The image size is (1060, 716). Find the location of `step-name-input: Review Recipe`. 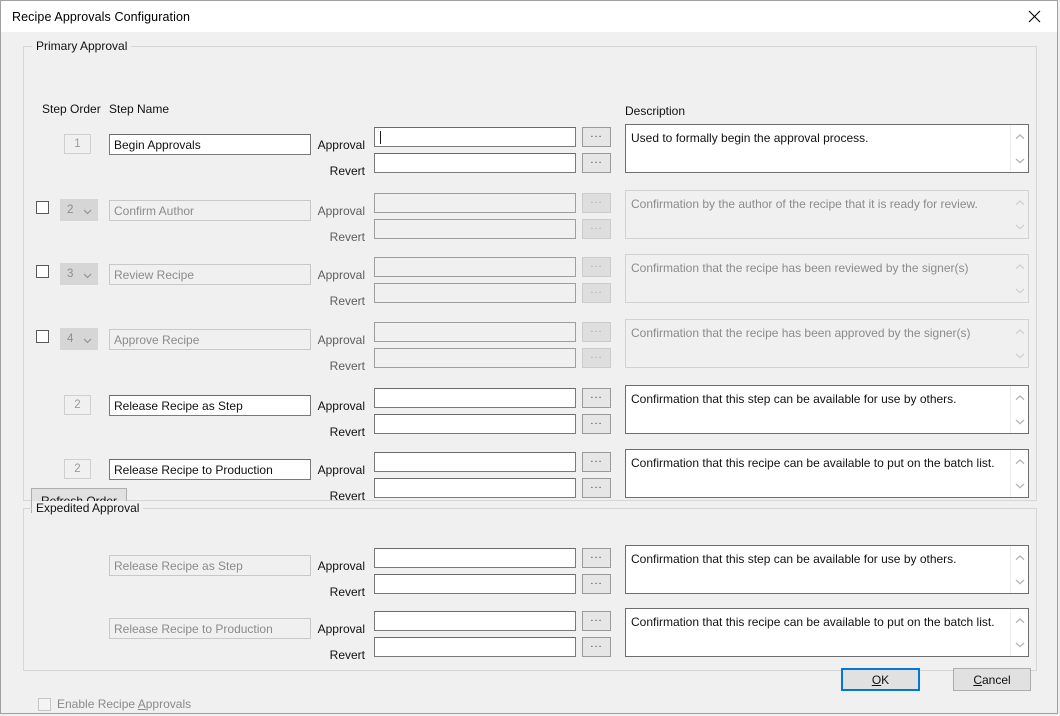

step-name-input: Review Recipe is located at coordinates (210, 274).